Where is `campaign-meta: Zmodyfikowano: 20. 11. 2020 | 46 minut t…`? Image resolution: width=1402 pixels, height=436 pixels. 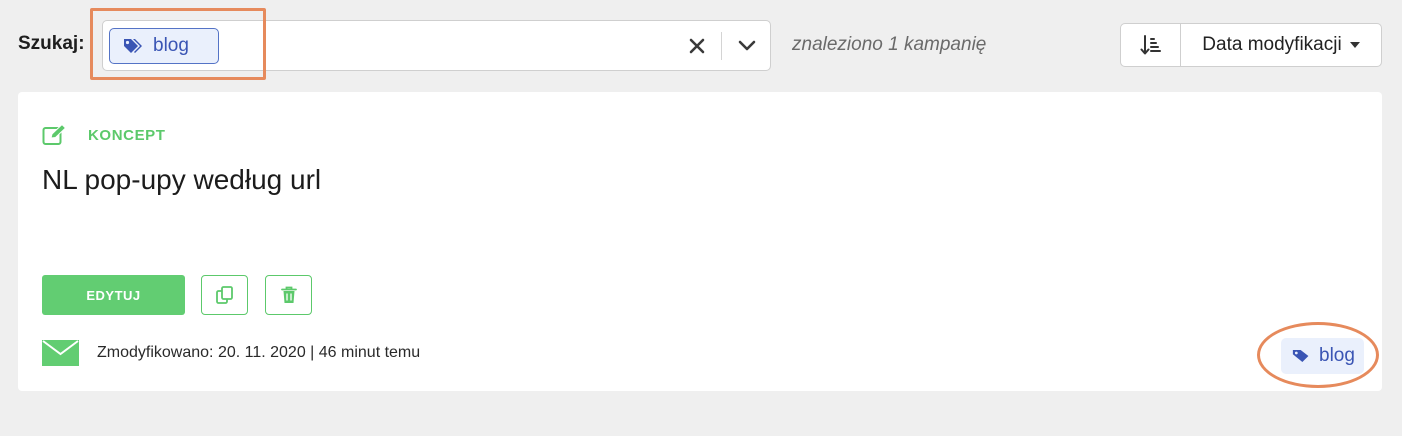
campaign-meta: Zmodyfikowano: 20. 11. 2020 | 46 minut t… is located at coordinates (231, 353).